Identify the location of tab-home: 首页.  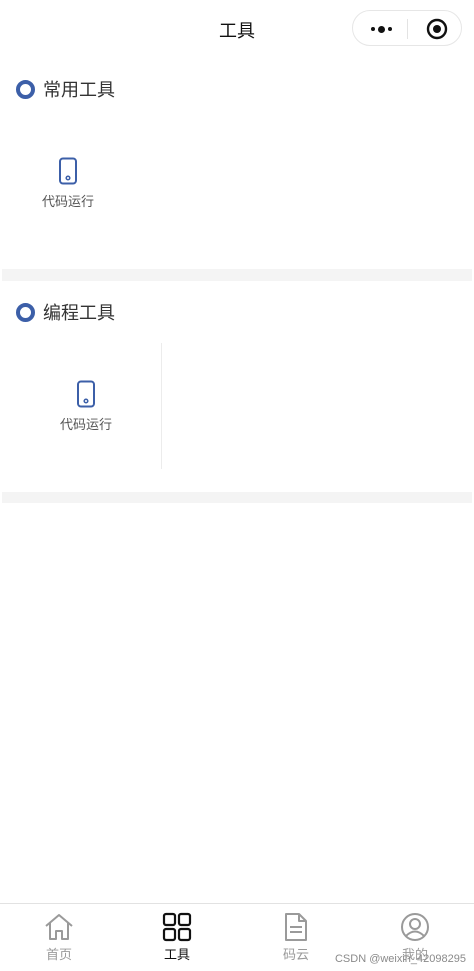
(59, 937).